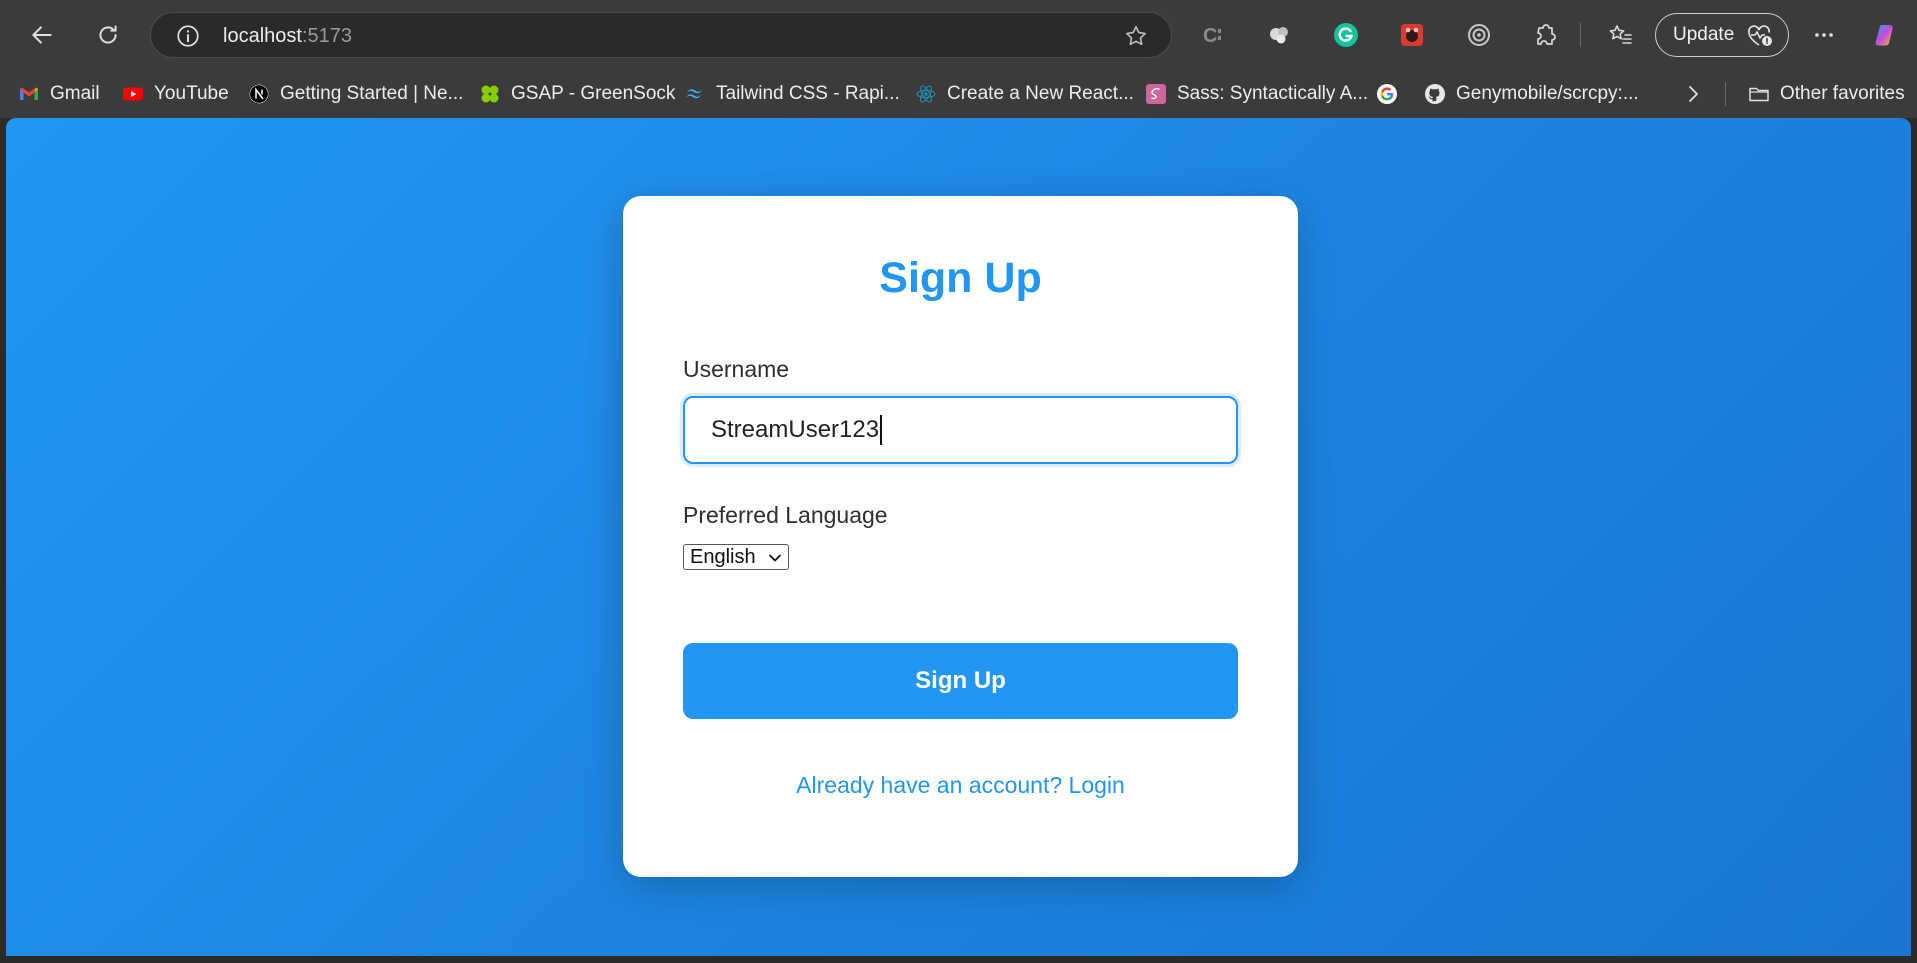 The image size is (1917, 963). I want to click on username-label: Username, so click(736, 369).